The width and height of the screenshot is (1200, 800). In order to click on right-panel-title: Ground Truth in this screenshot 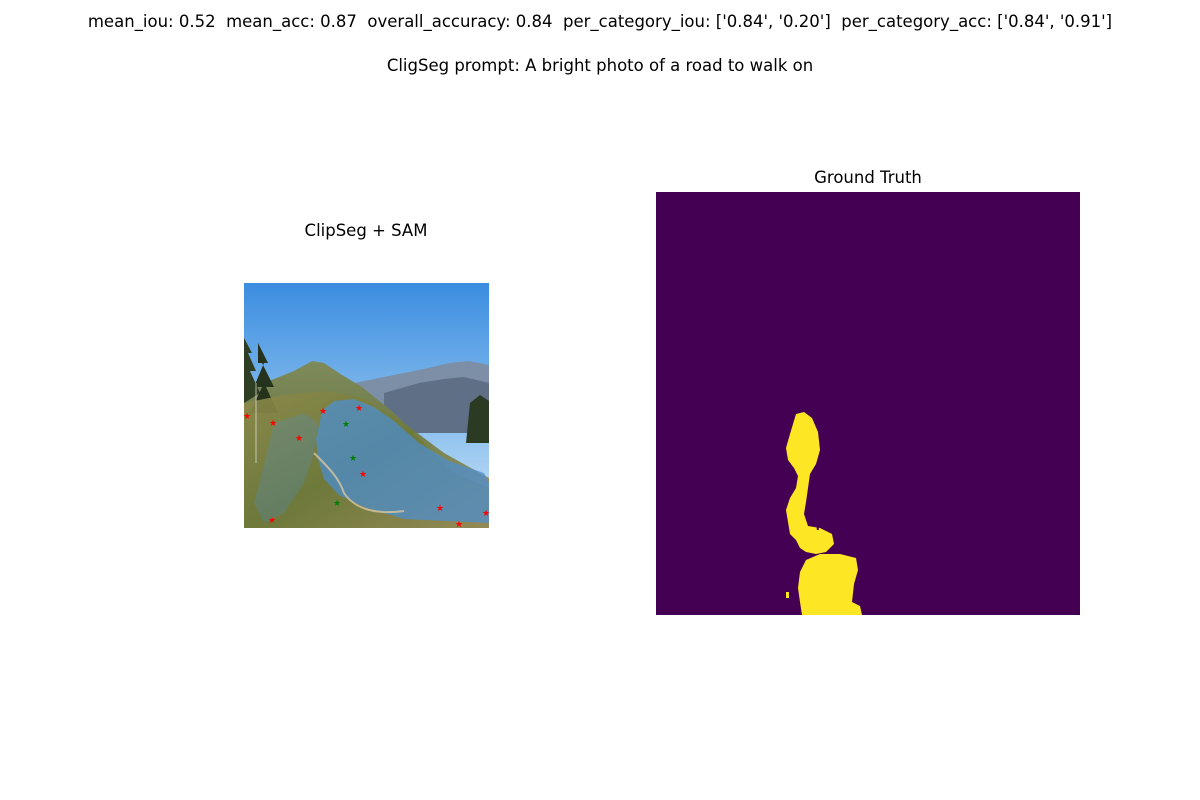, I will do `click(868, 177)`.